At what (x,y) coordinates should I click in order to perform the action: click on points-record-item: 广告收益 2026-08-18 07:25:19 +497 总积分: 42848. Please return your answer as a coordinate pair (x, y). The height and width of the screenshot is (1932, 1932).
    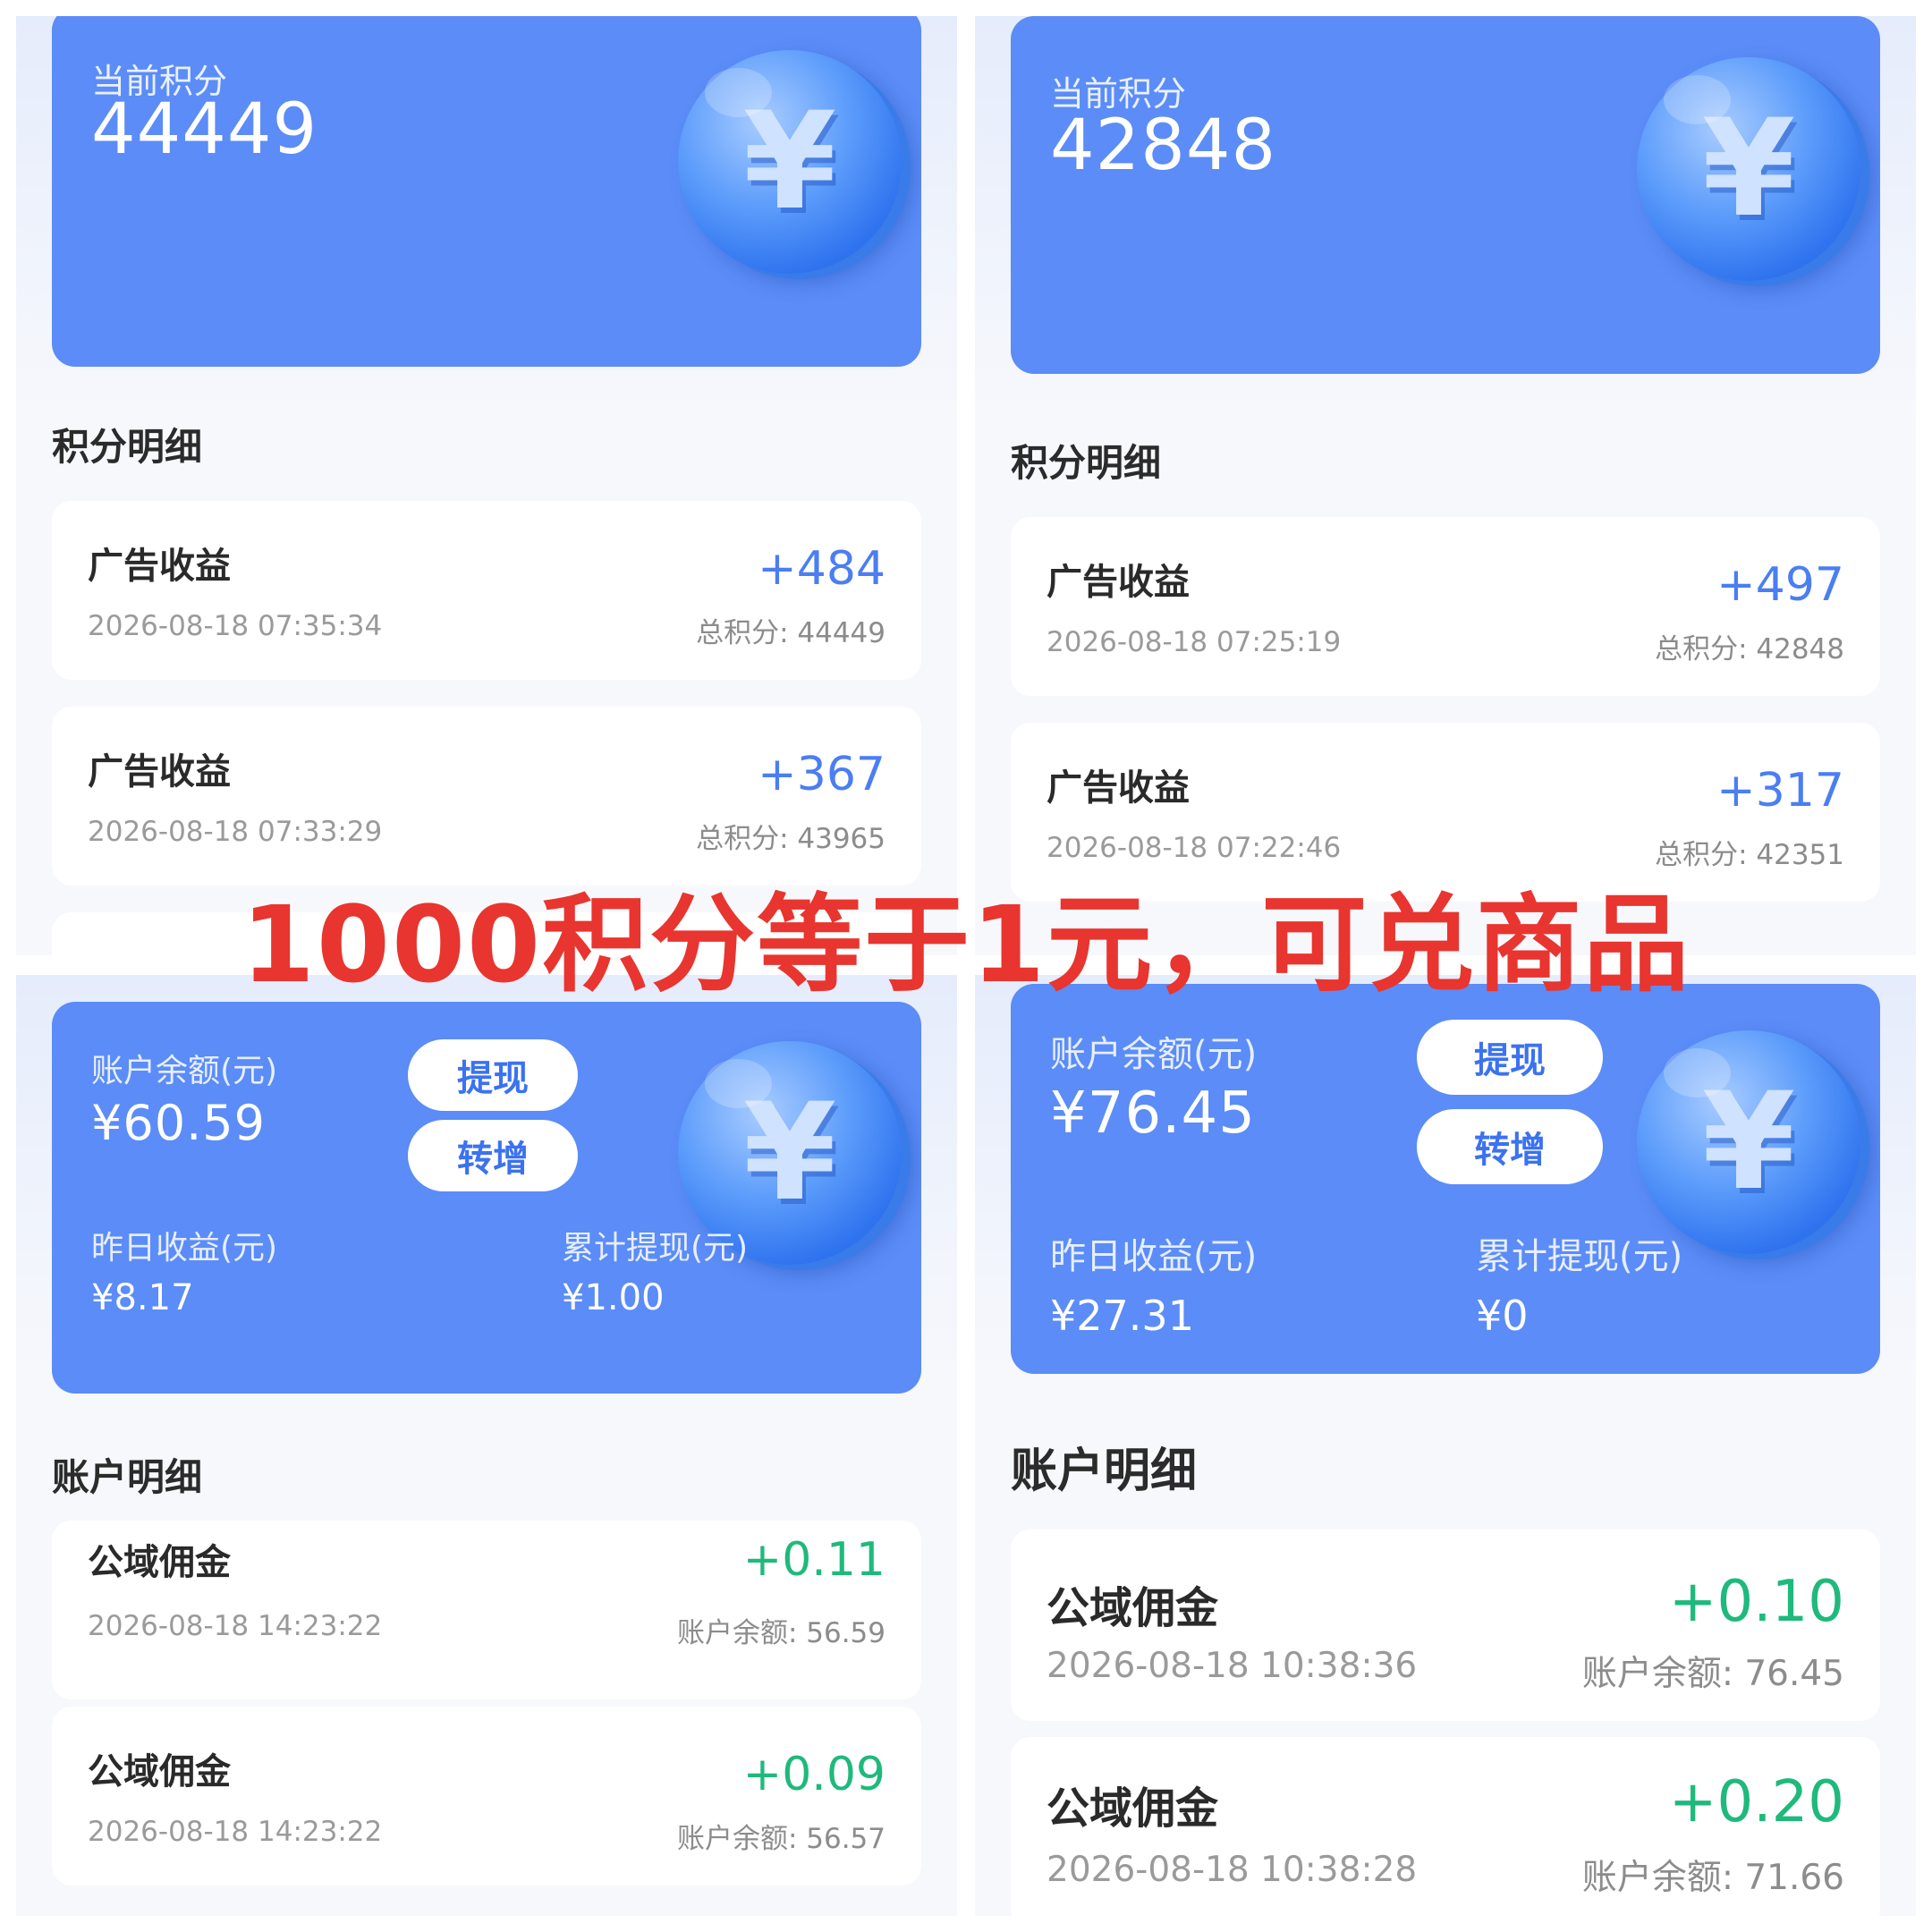
    Looking at the image, I should click on (1445, 606).